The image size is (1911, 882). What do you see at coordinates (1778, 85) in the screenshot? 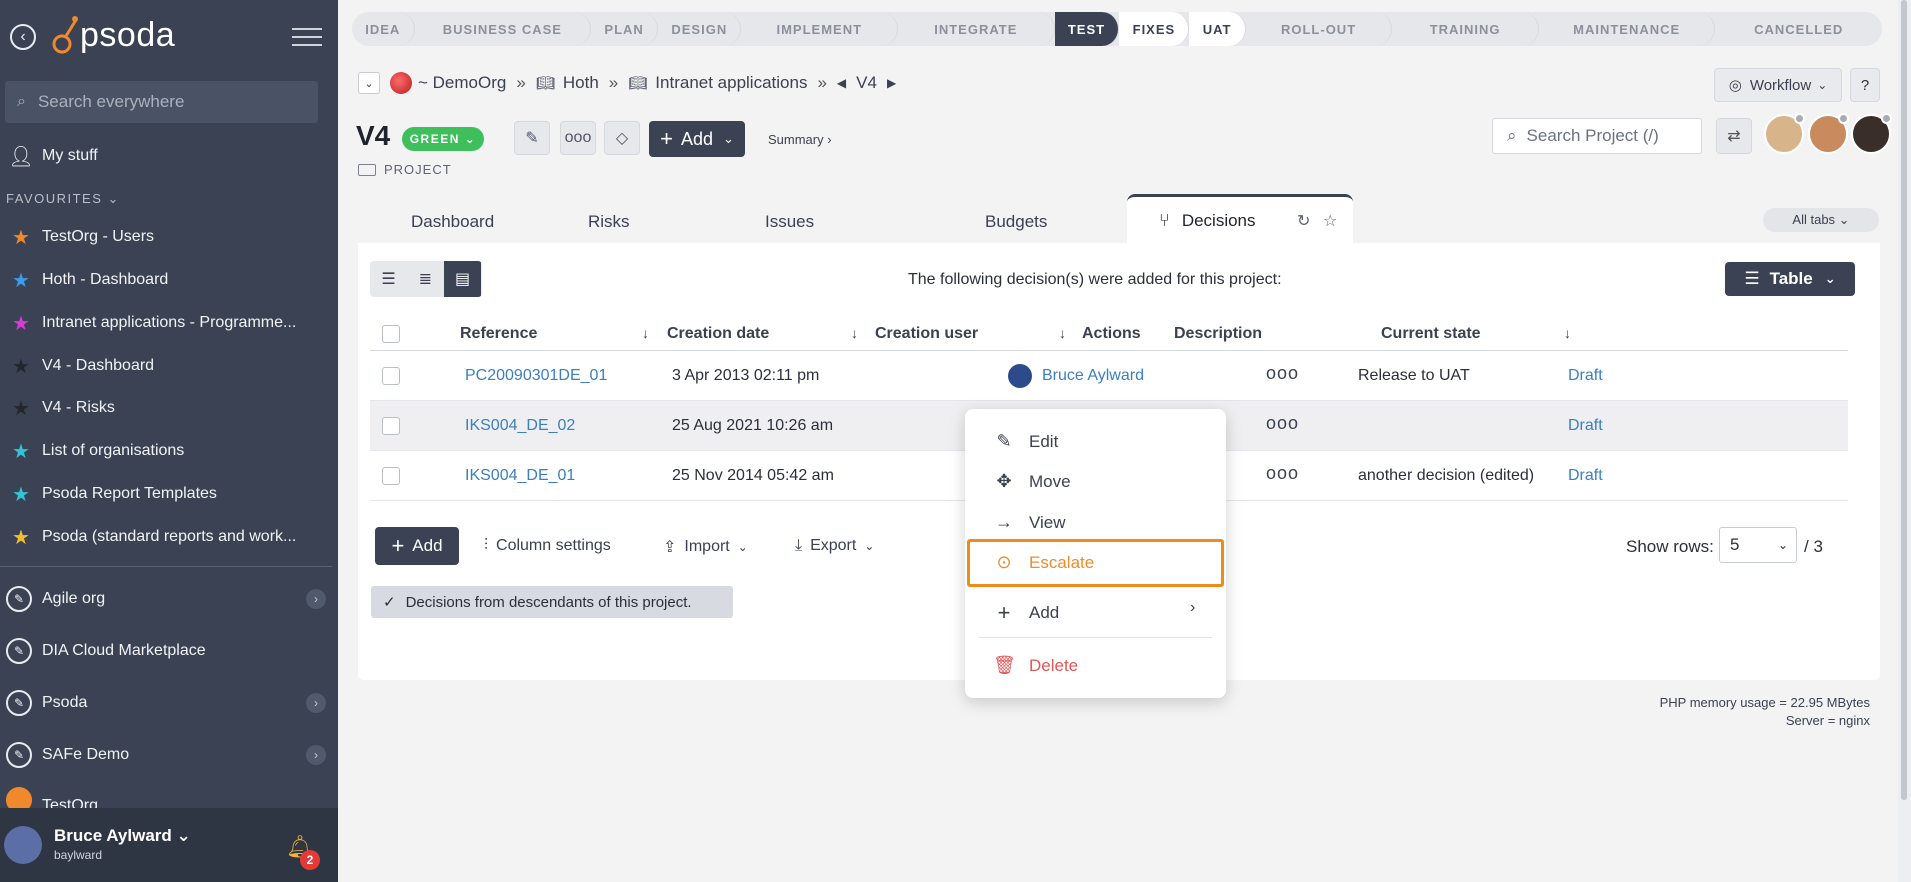
I see `workflow-button: ◎ Workflow ⌄` at bounding box center [1778, 85].